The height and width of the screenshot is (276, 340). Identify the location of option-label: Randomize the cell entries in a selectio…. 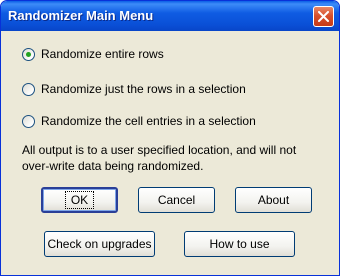
(148, 121).